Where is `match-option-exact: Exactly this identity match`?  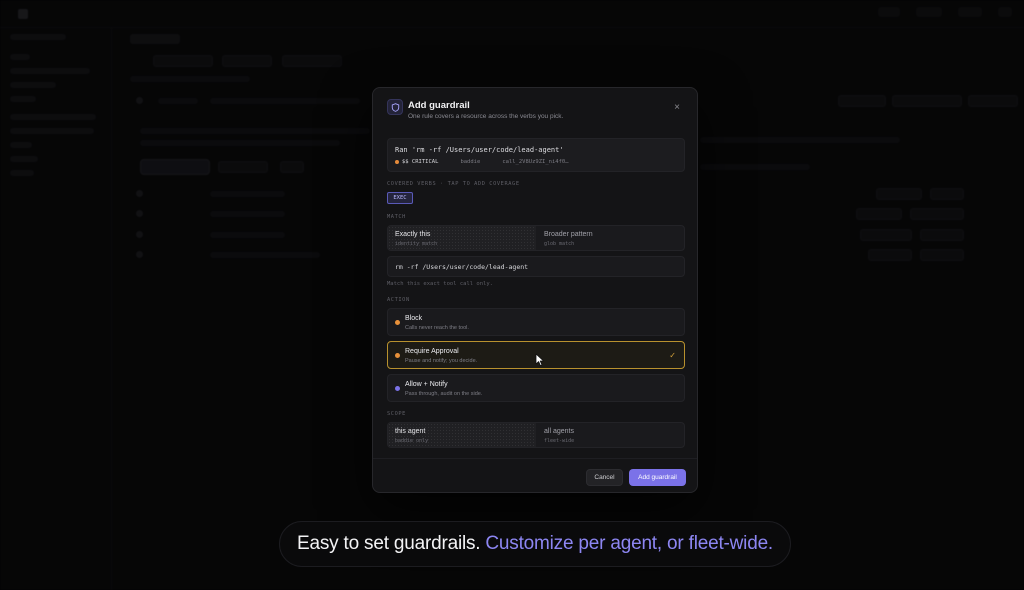 match-option-exact: Exactly this identity match is located at coordinates (462, 238).